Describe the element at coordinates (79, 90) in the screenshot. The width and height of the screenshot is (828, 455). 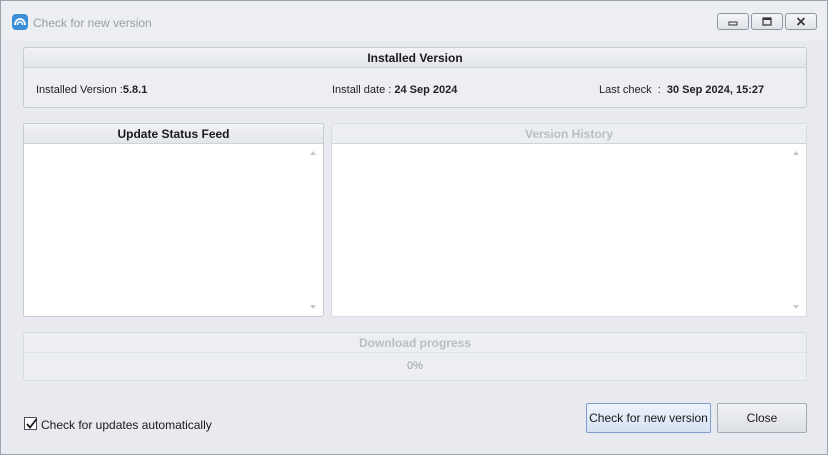
I see `installed-version-label: Installed Version :` at that location.